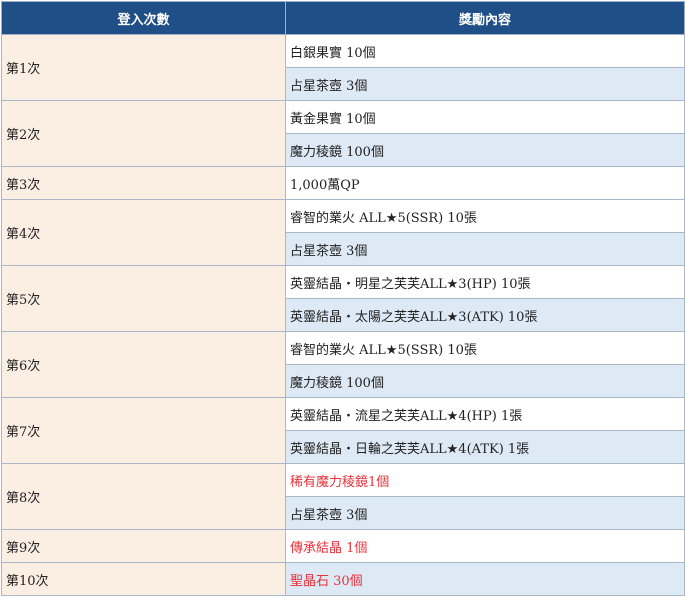  Describe the element at coordinates (143, 298) in the screenshot. I see `login-count-cell: 第5次` at that location.